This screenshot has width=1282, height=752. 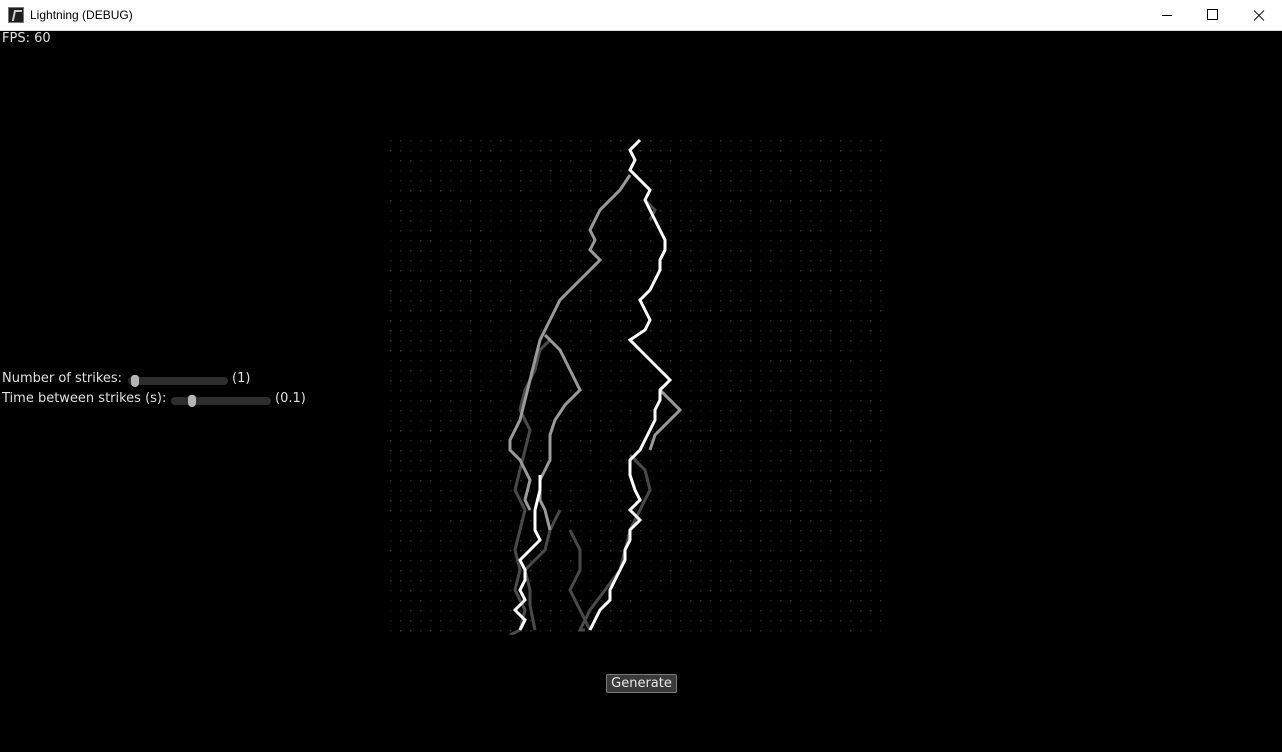 What do you see at coordinates (221, 401) in the screenshot?
I see `time-slider` at bounding box center [221, 401].